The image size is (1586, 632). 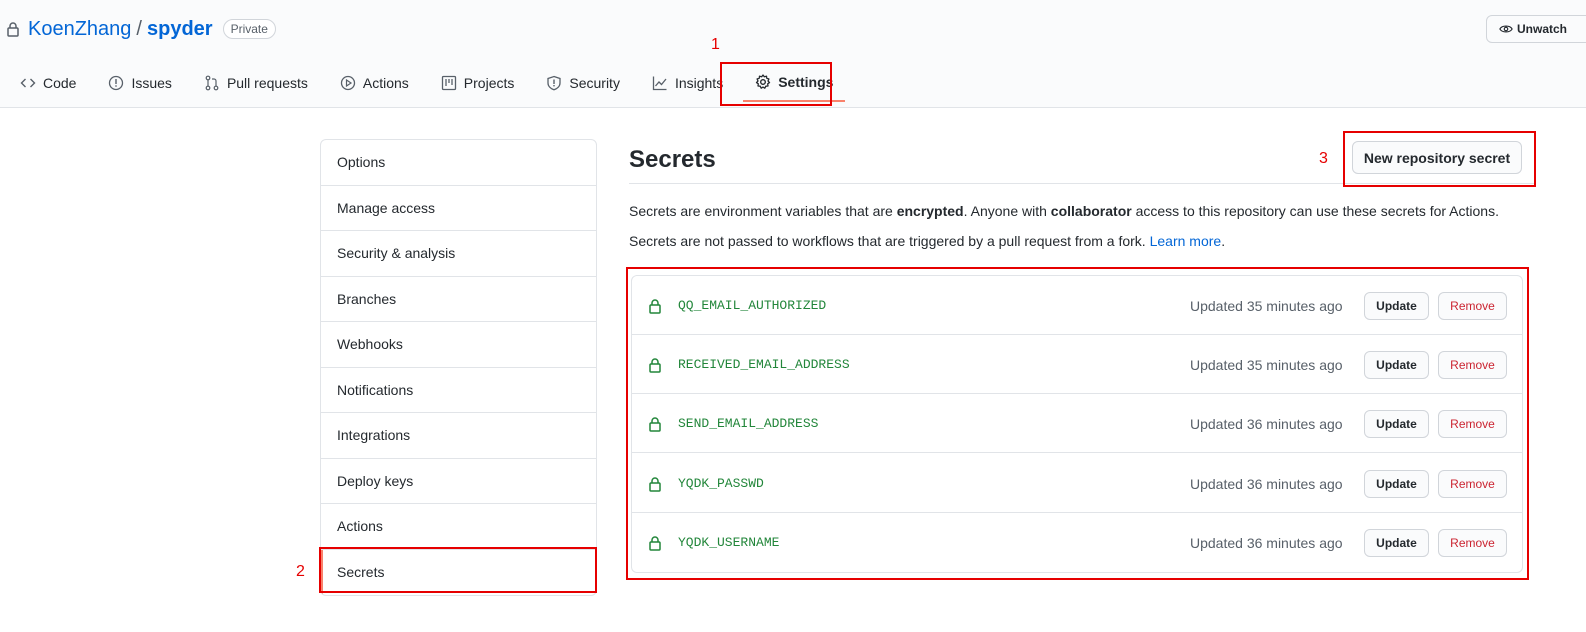 I want to click on tab-label: Insights, so click(x=699, y=83).